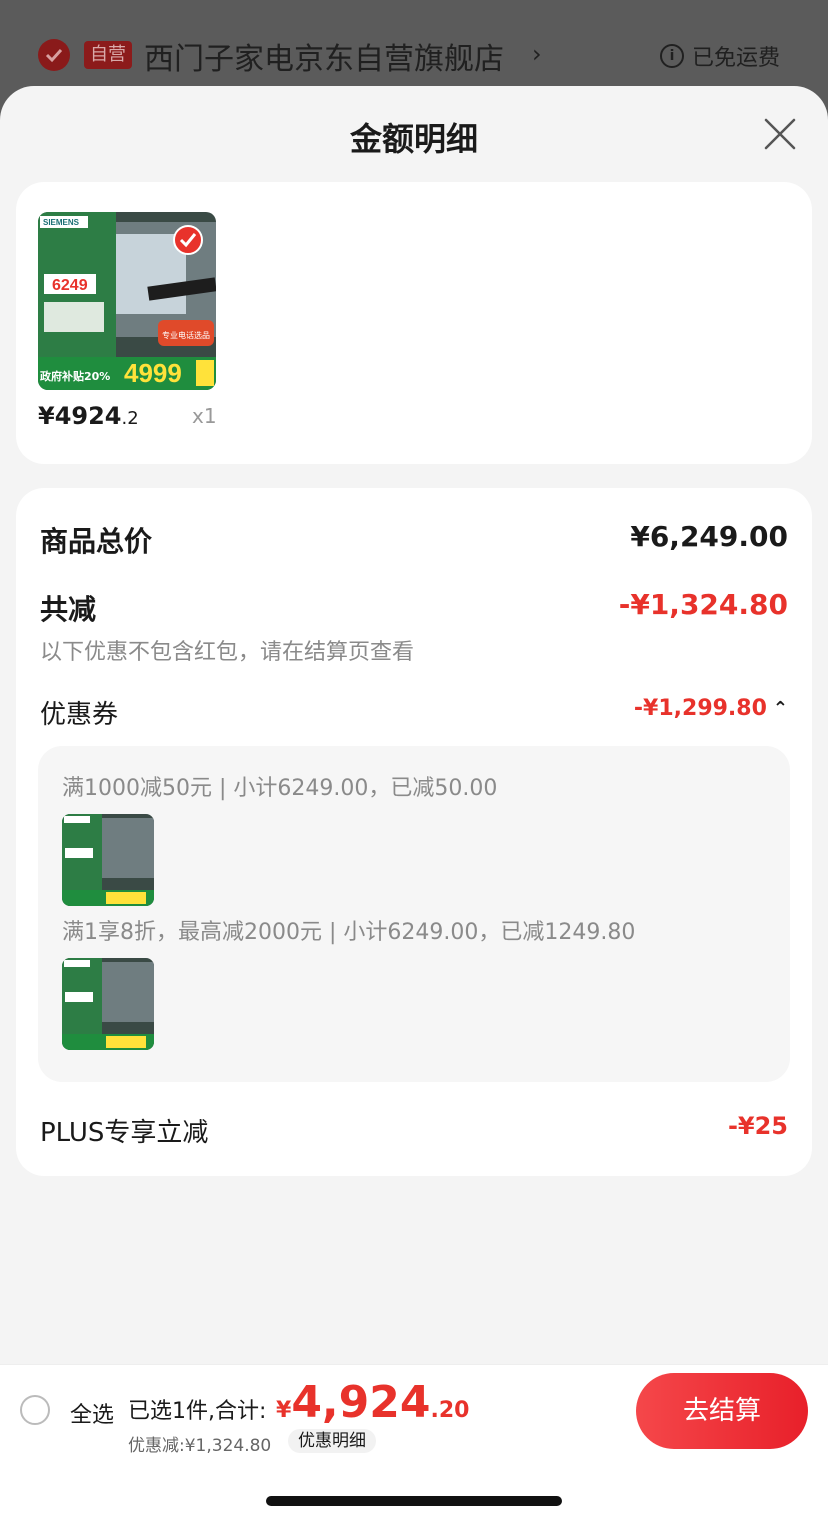 The image size is (828, 1522). Describe the element at coordinates (413, 139) in the screenshot. I see `sheet-title: 金额明细` at that location.